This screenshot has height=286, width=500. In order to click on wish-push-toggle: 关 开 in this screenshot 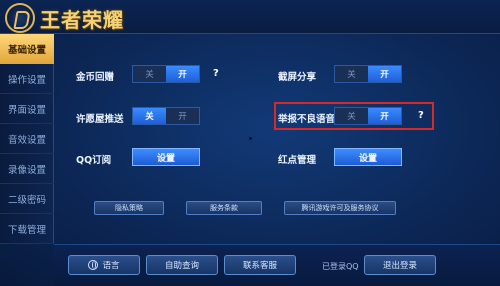, I will do `click(166, 116)`.